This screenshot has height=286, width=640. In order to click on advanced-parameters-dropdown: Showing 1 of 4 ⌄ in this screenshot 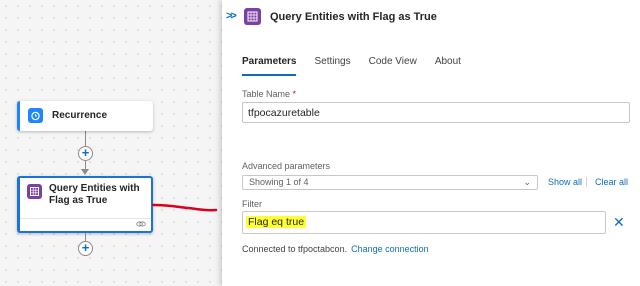, I will do `click(390, 182)`.